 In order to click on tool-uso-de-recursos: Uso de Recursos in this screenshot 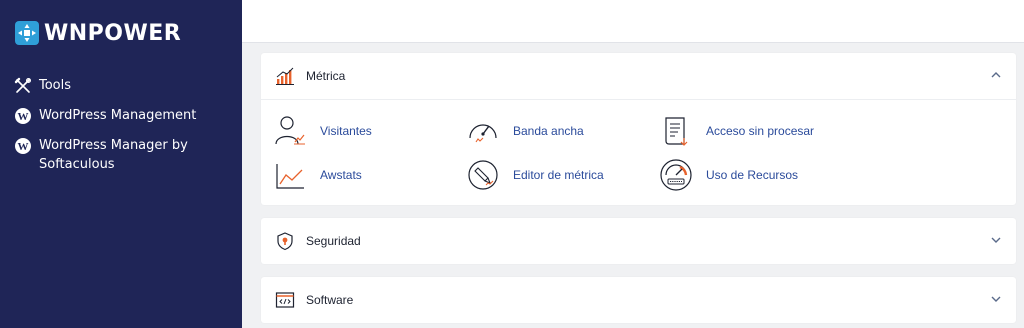, I will do `click(728, 175)`.